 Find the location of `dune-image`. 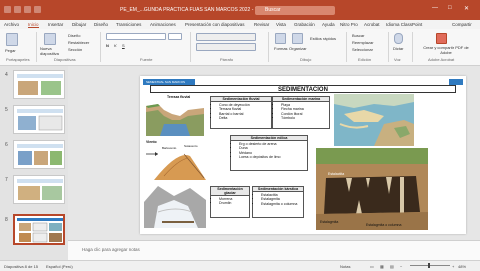

dune-image is located at coordinates (176, 166).